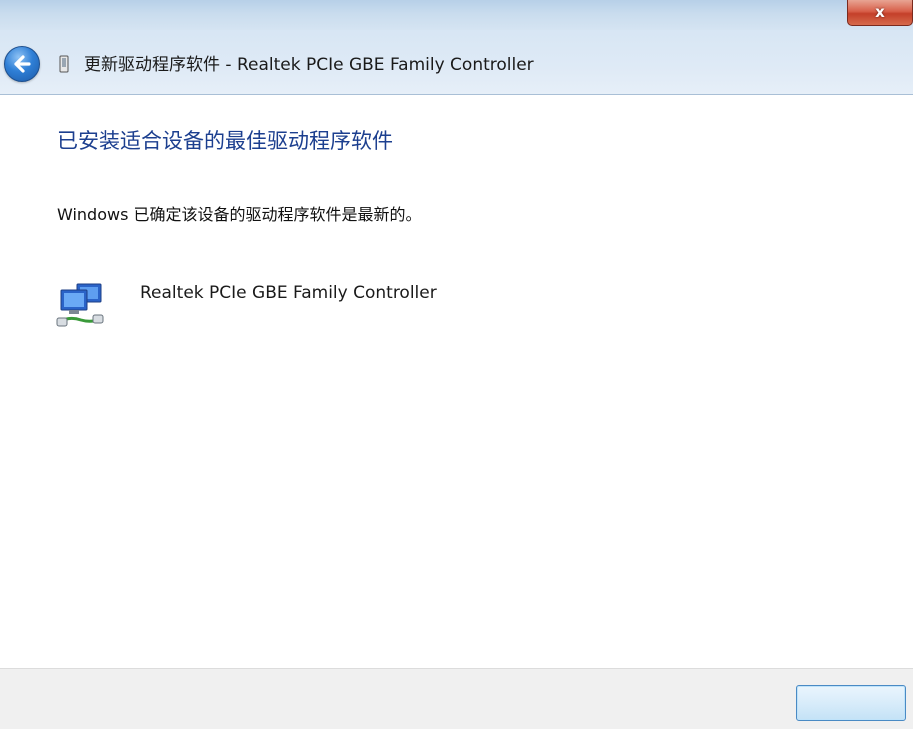  Describe the element at coordinates (64, 64) in the screenshot. I see `device-manager-icon` at that location.